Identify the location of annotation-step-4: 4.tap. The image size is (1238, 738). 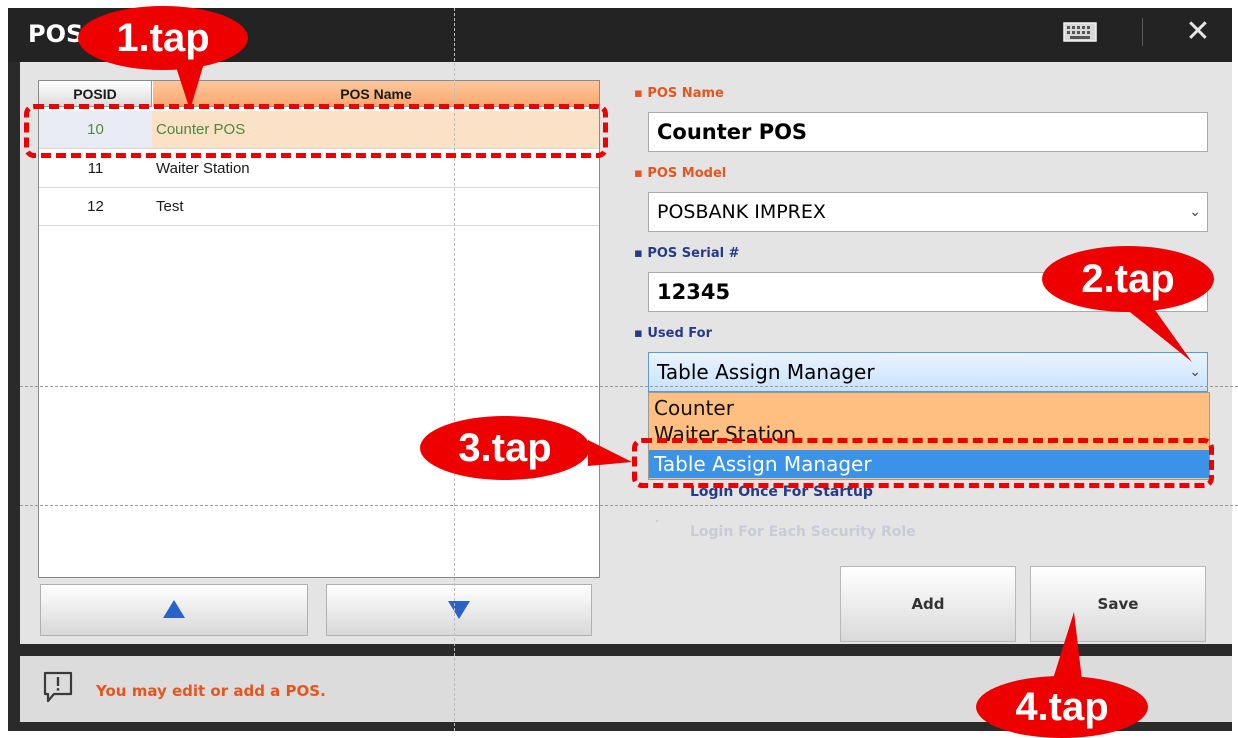
(1062, 707).